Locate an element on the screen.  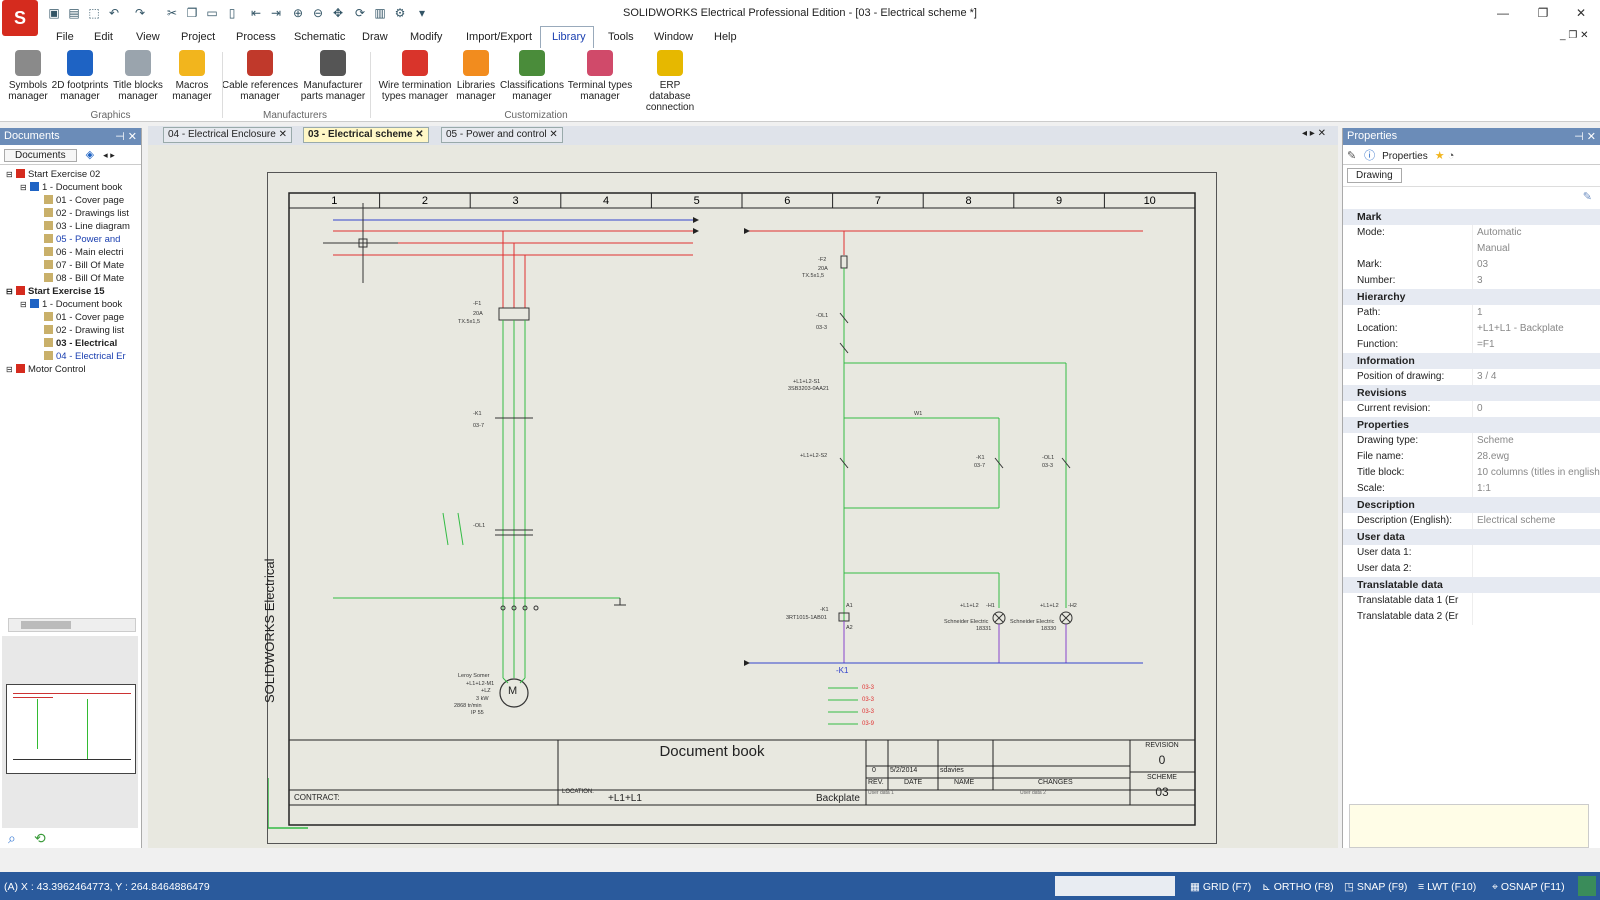
property-section-header: Mark is located at coordinates (1471, 217).